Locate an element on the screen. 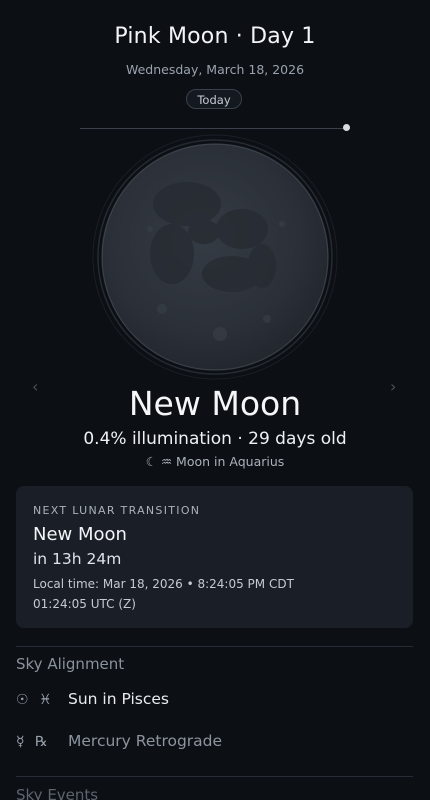 The width and height of the screenshot is (430, 800). card-kicker: NEXT LUNAR TRANSITION is located at coordinates (117, 510).